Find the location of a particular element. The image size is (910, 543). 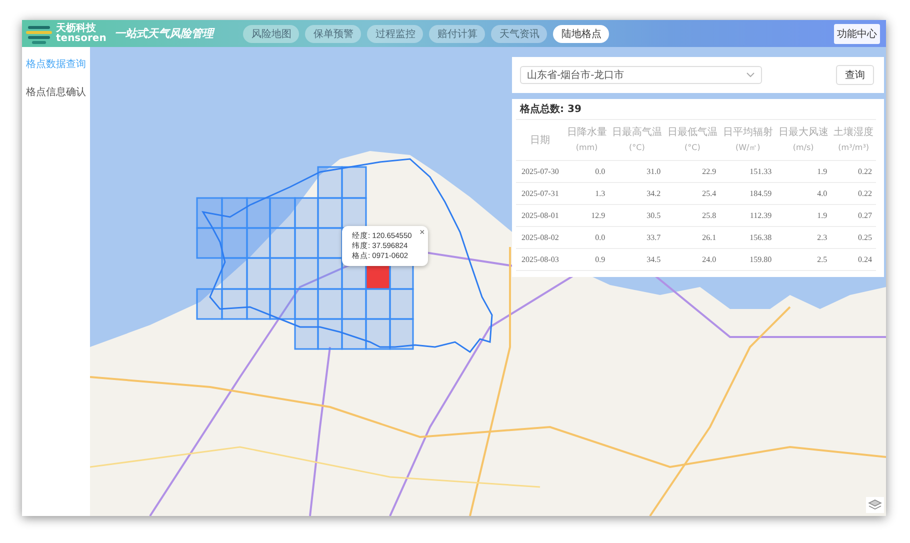

table-cell: 33.7 is located at coordinates (637, 237).